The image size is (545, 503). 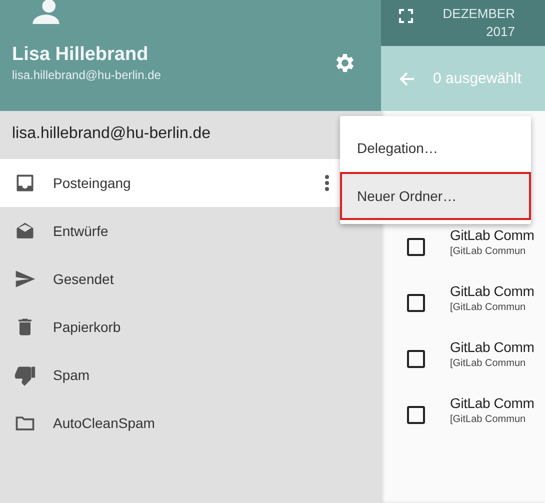 What do you see at coordinates (86, 75) in the screenshot?
I see `user-email: lisa.hillebrand@hu-berlin.de` at bounding box center [86, 75].